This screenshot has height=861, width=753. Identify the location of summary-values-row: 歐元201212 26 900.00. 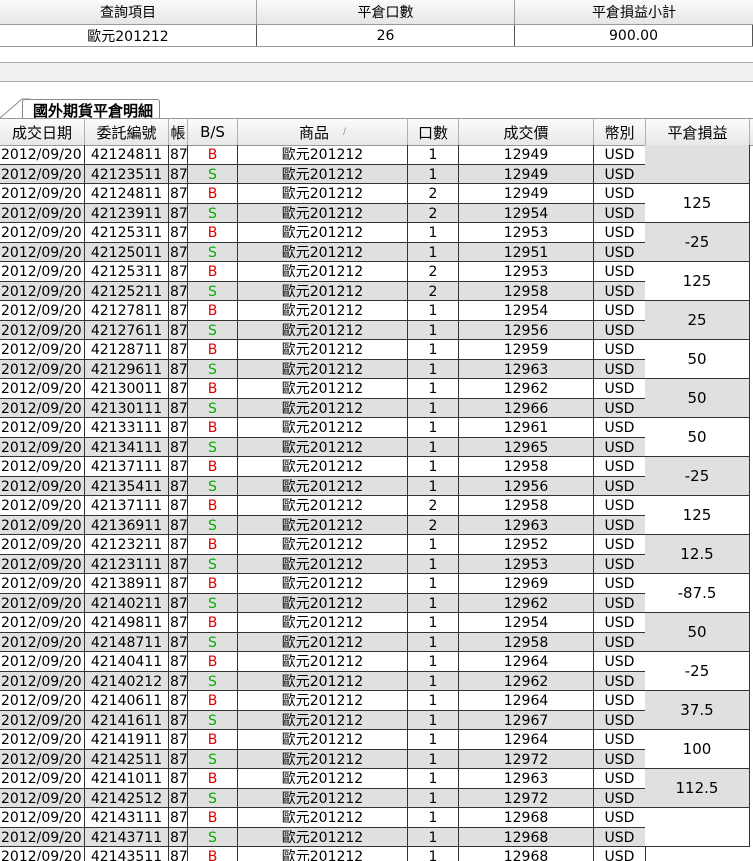
(376, 36).